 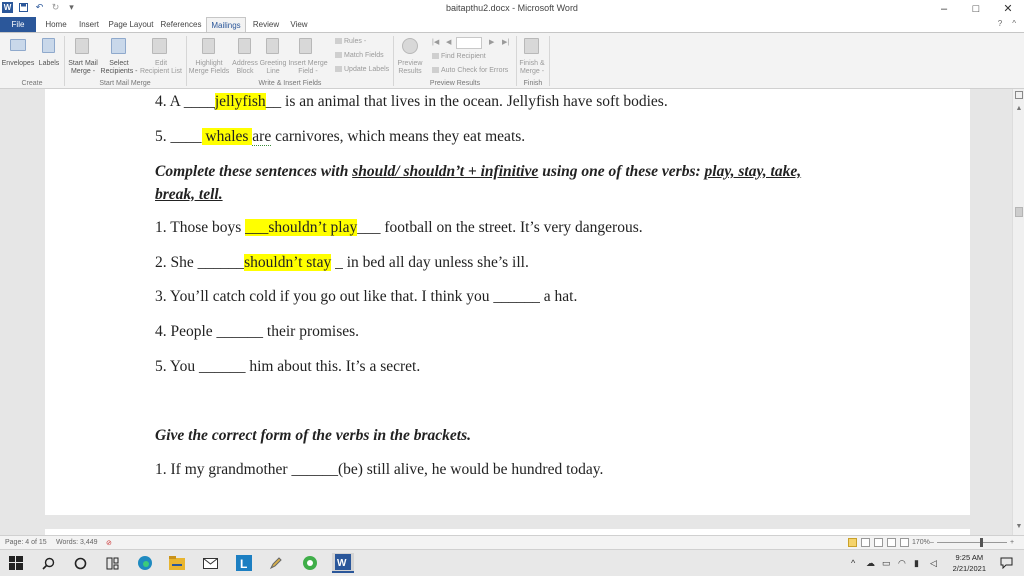 What do you see at coordinates (1012, 542) in the screenshot?
I see `zoom-in-button: +` at bounding box center [1012, 542].